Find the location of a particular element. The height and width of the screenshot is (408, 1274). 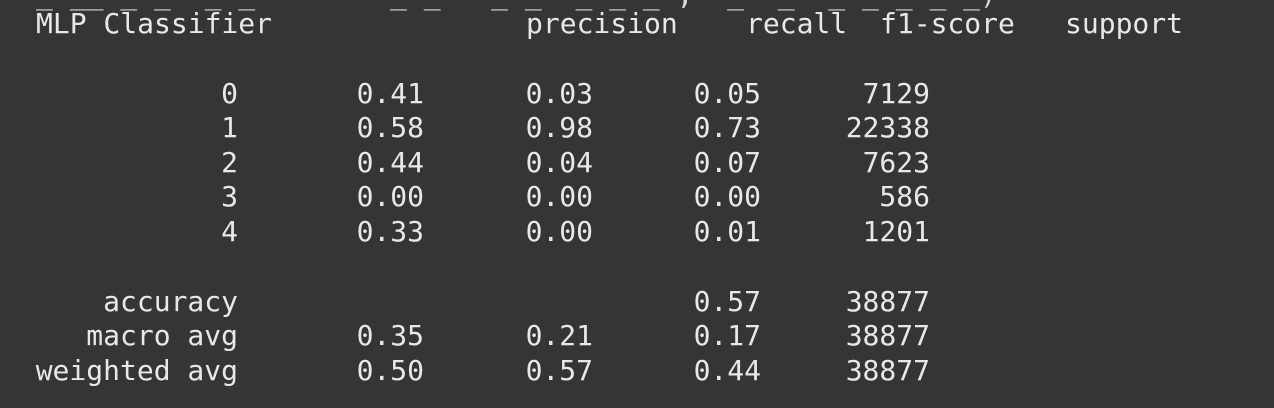

cell-col2: 0.04 is located at coordinates (559, 162).